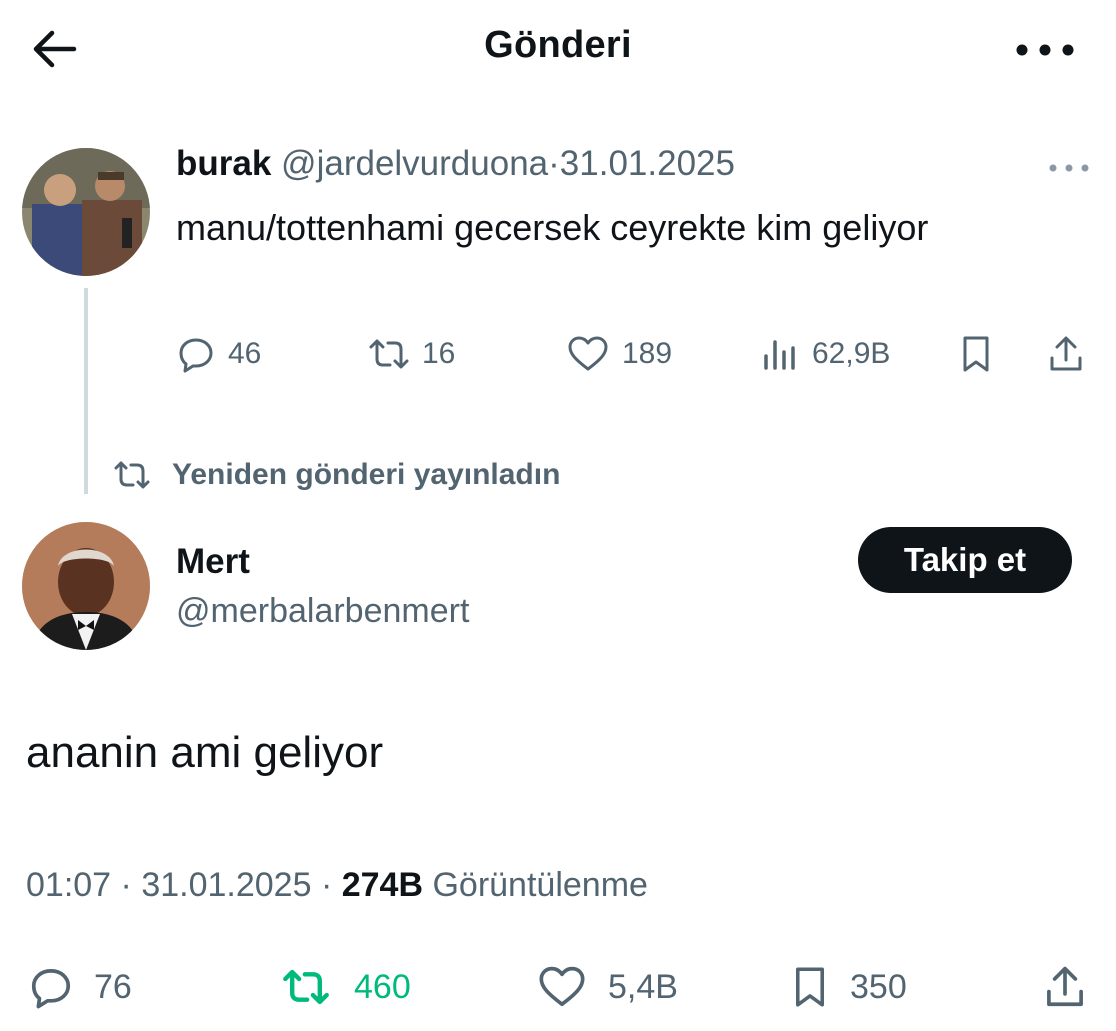 This screenshot has height=1031, width=1116. Describe the element at coordinates (366, 474) in the screenshot. I see `repost-notice-text: Yeniden gönderi yayınladın` at that location.